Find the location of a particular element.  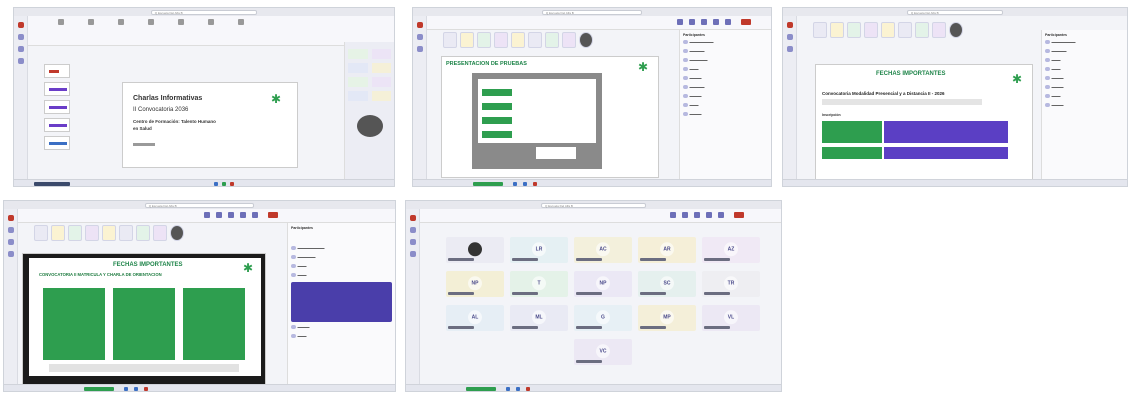

video-tile: AR is located at coordinates (667, 250).